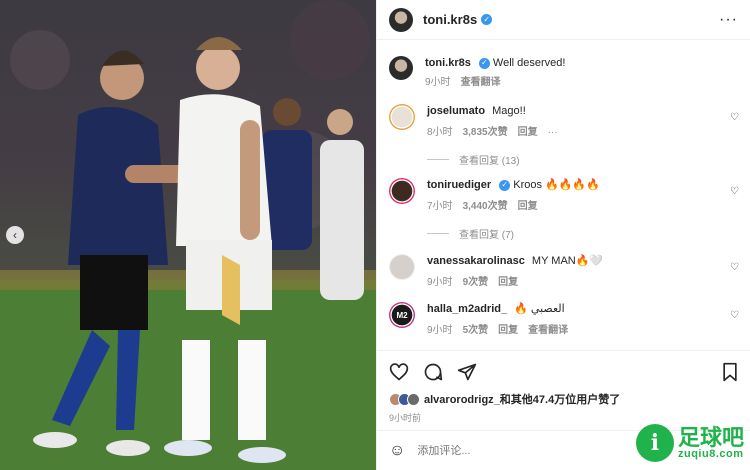 The height and width of the screenshot is (470, 750). What do you see at coordinates (405, 418) in the screenshot?
I see `post-time: 9小时前` at bounding box center [405, 418].